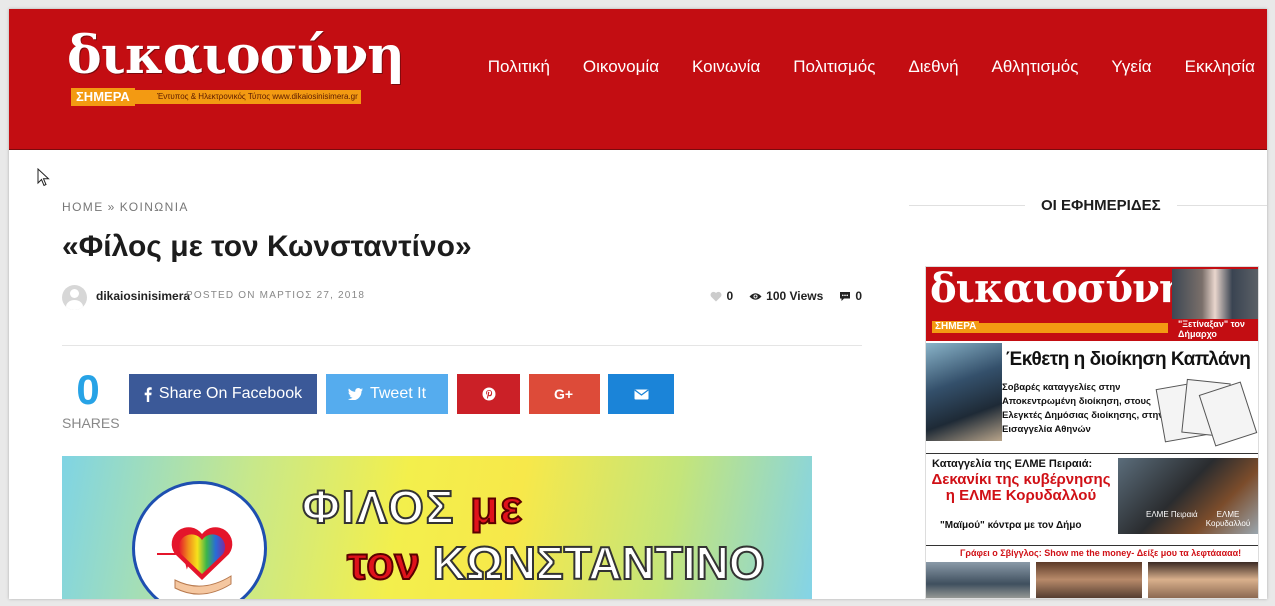 The height and width of the screenshot is (606, 1275). Describe the element at coordinates (716, 296) in the screenshot. I see `heart-icon` at that location.